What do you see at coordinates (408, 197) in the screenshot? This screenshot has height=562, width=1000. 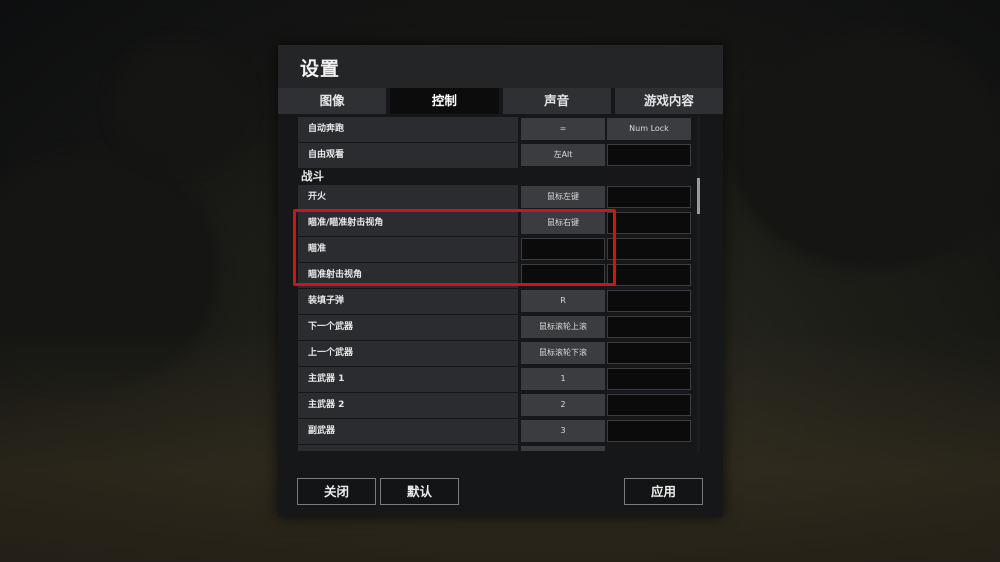 I see `keybind-label: 开火` at bounding box center [408, 197].